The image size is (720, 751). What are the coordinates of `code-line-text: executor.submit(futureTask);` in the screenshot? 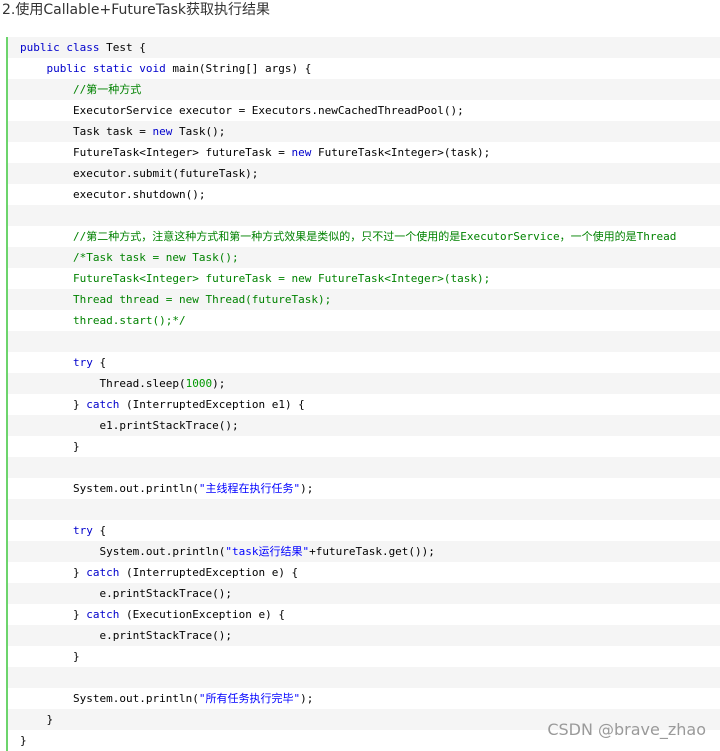 It's located at (165, 173).